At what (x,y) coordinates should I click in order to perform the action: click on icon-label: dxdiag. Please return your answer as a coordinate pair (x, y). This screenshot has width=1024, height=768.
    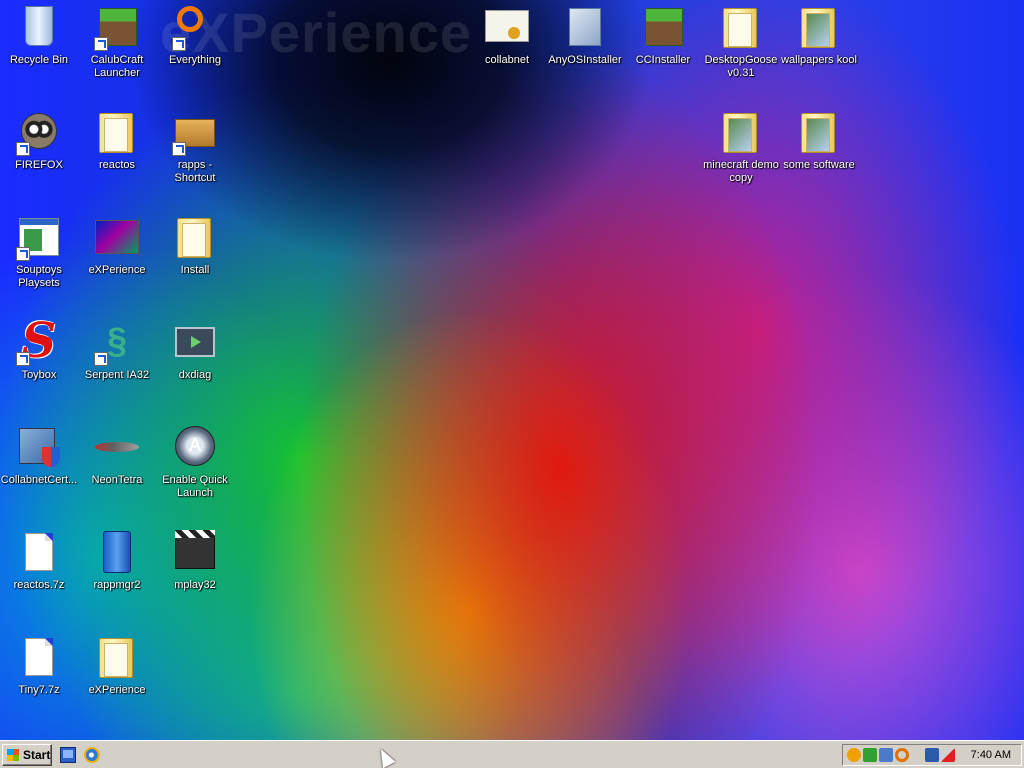
    Looking at the image, I should click on (195, 375).